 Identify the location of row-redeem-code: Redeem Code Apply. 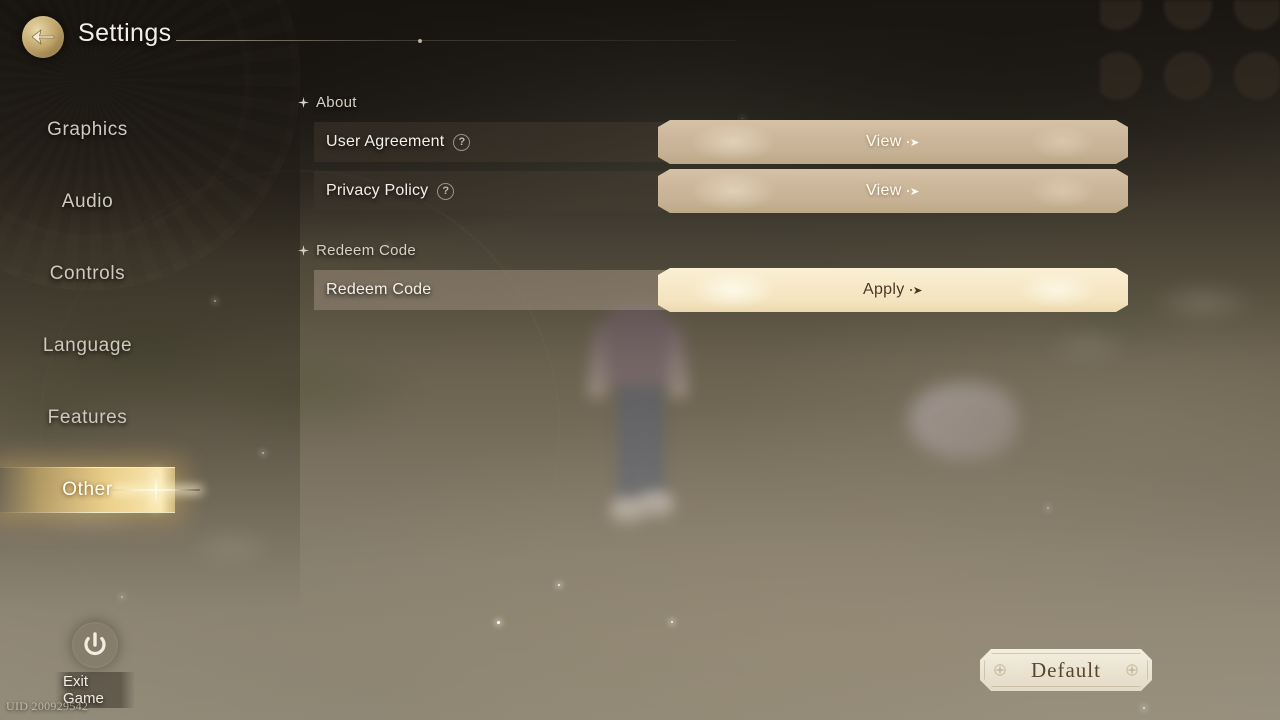
(714, 290).